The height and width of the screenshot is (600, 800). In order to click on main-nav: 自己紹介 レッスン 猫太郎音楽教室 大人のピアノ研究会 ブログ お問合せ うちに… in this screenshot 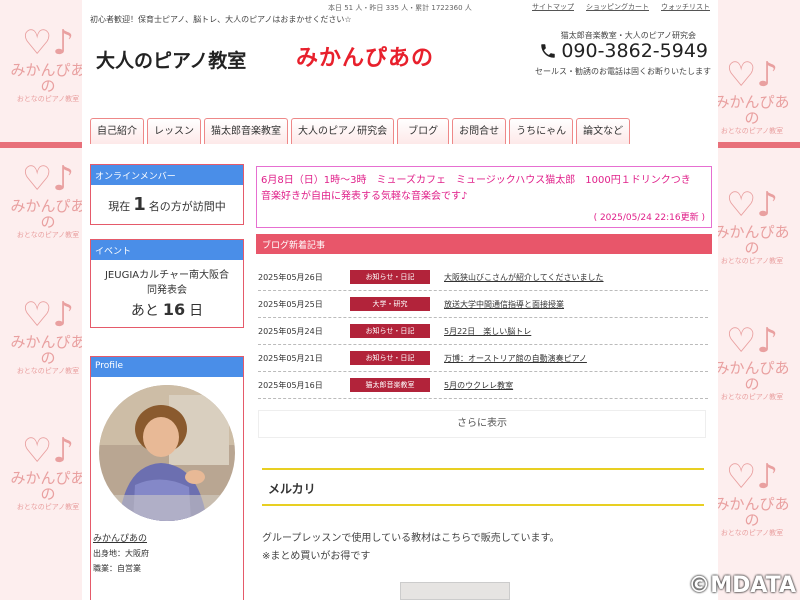, I will do `click(360, 131)`.